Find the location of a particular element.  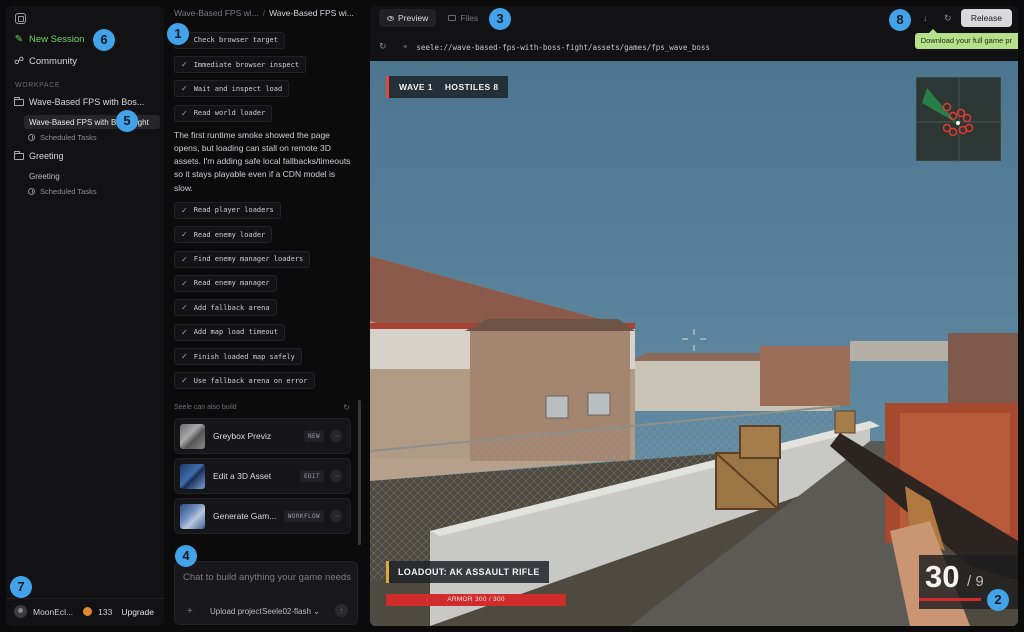

tab-preview: Preview is located at coordinates (408, 18).